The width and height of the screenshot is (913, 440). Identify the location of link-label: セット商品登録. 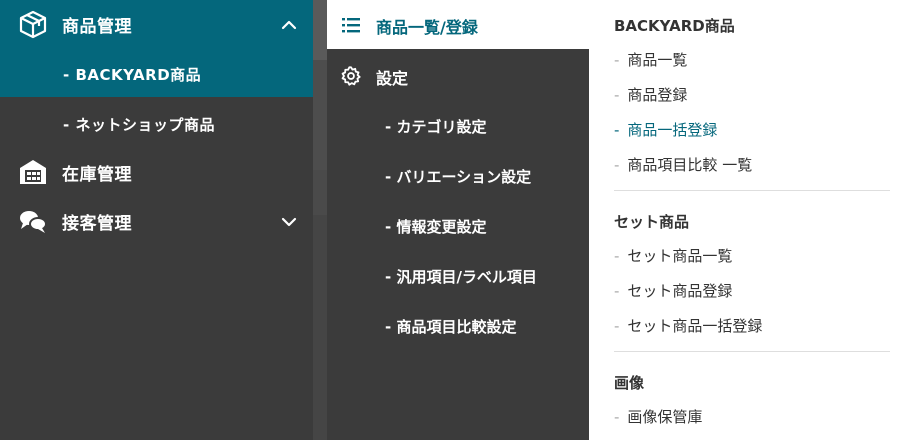
(680, 291).